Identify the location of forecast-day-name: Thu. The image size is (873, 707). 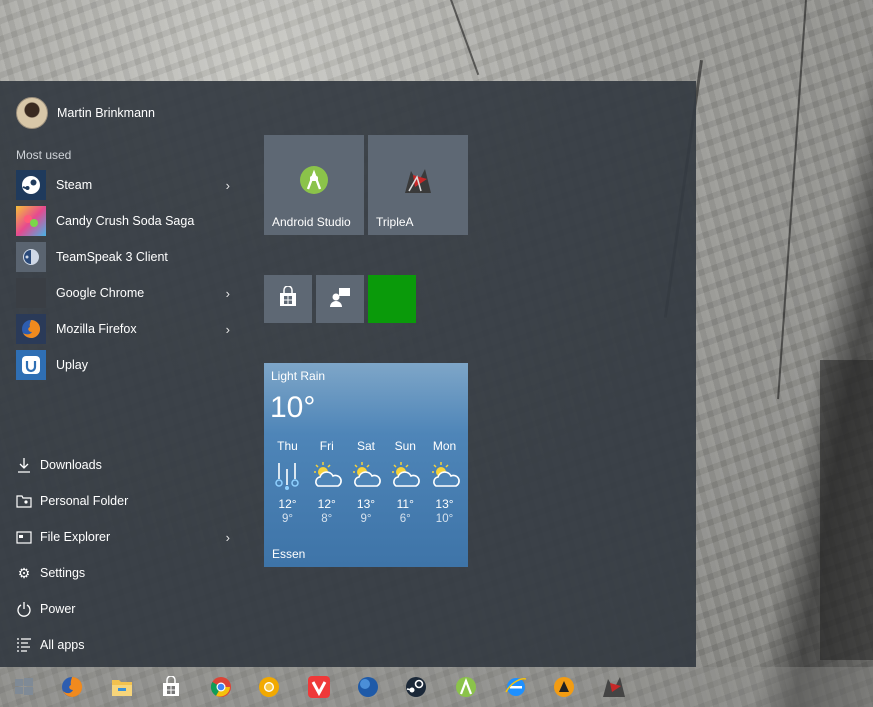
(287, 446).